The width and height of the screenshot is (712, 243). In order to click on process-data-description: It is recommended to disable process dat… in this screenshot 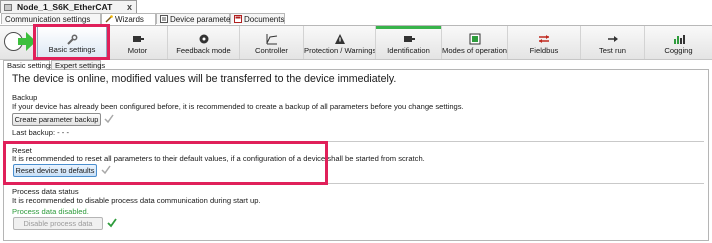, I will do `click(136, 200)`.